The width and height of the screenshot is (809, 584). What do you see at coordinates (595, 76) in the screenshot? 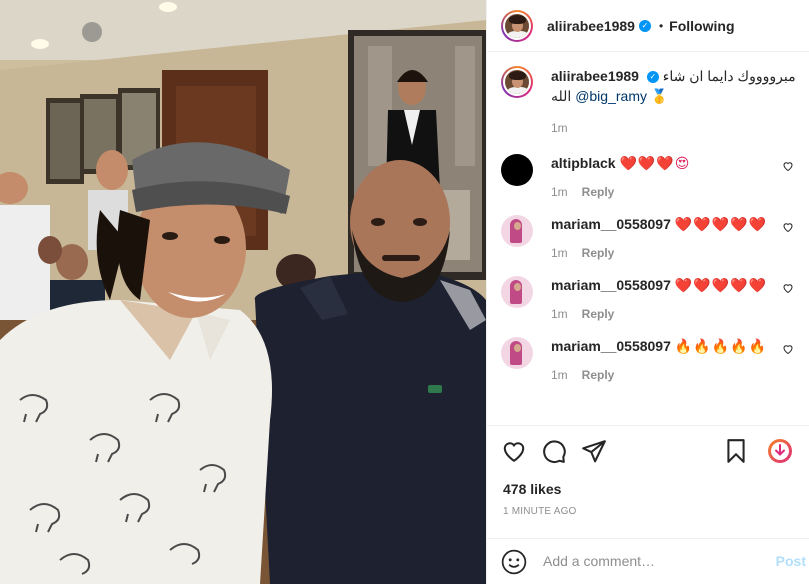
I see `caption-username: aliirabee1989` at bounding box center [595, 76].